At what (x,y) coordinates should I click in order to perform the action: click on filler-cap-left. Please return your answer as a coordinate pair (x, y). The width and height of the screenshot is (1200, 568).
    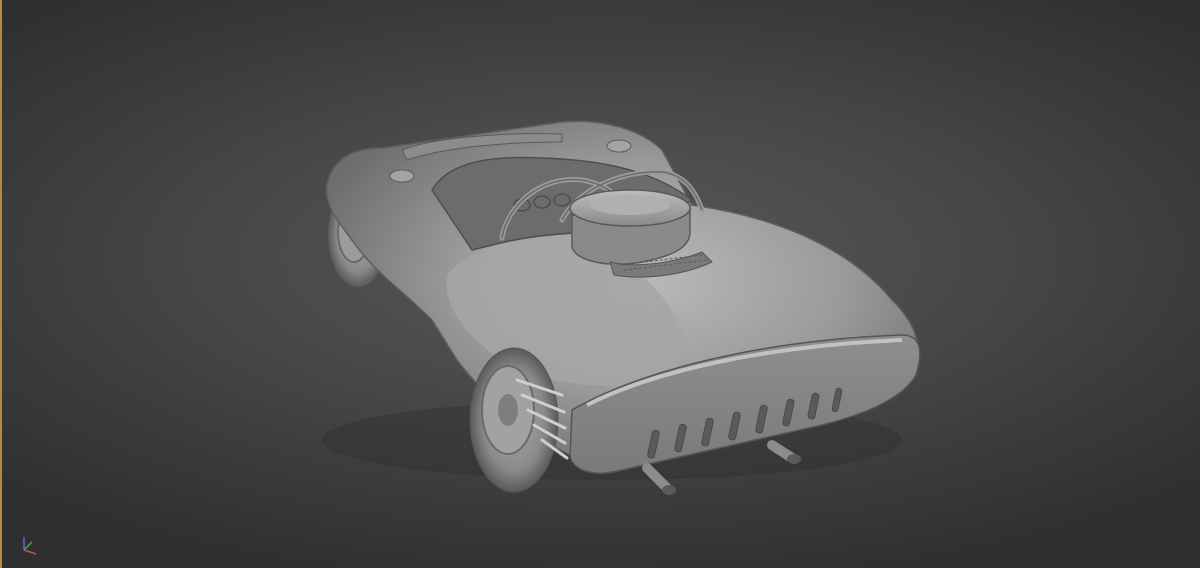
    Looking at the image, I should click on (402, 176).